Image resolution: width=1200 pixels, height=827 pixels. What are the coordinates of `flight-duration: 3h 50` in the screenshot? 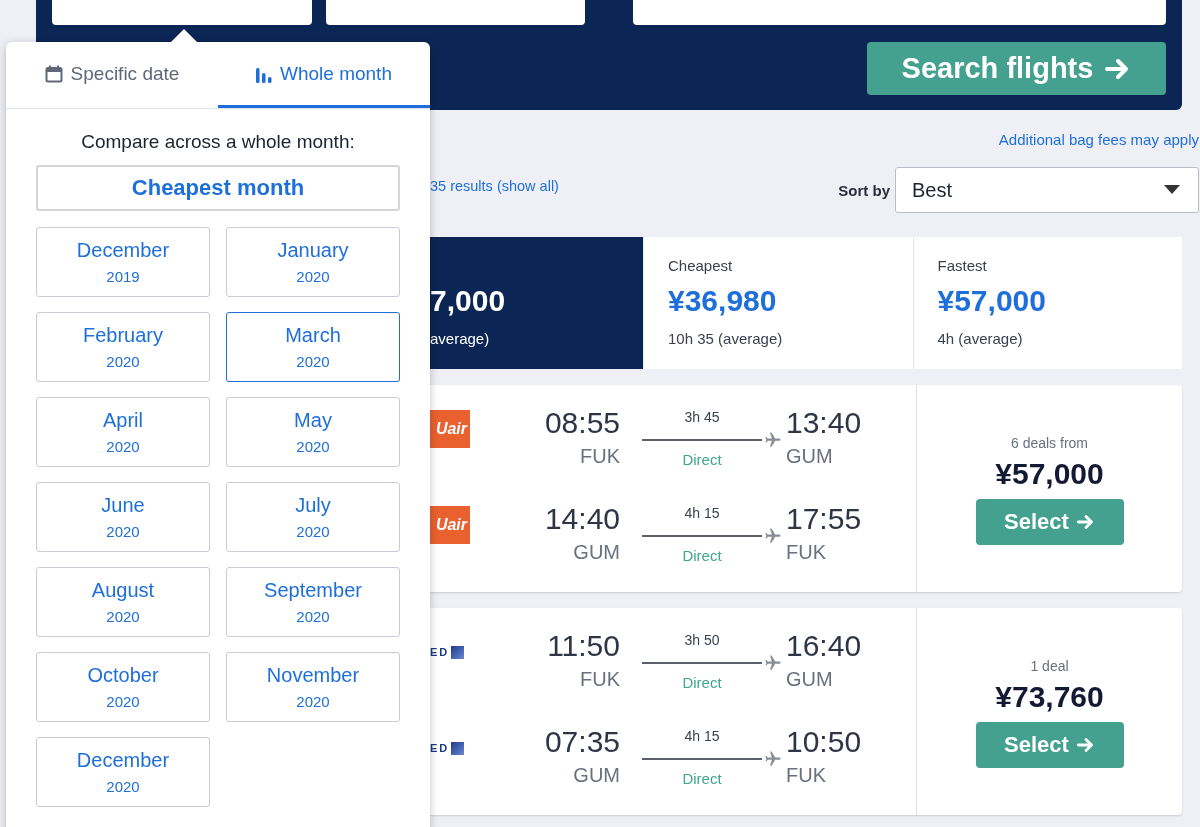 It's located at (702, 640).